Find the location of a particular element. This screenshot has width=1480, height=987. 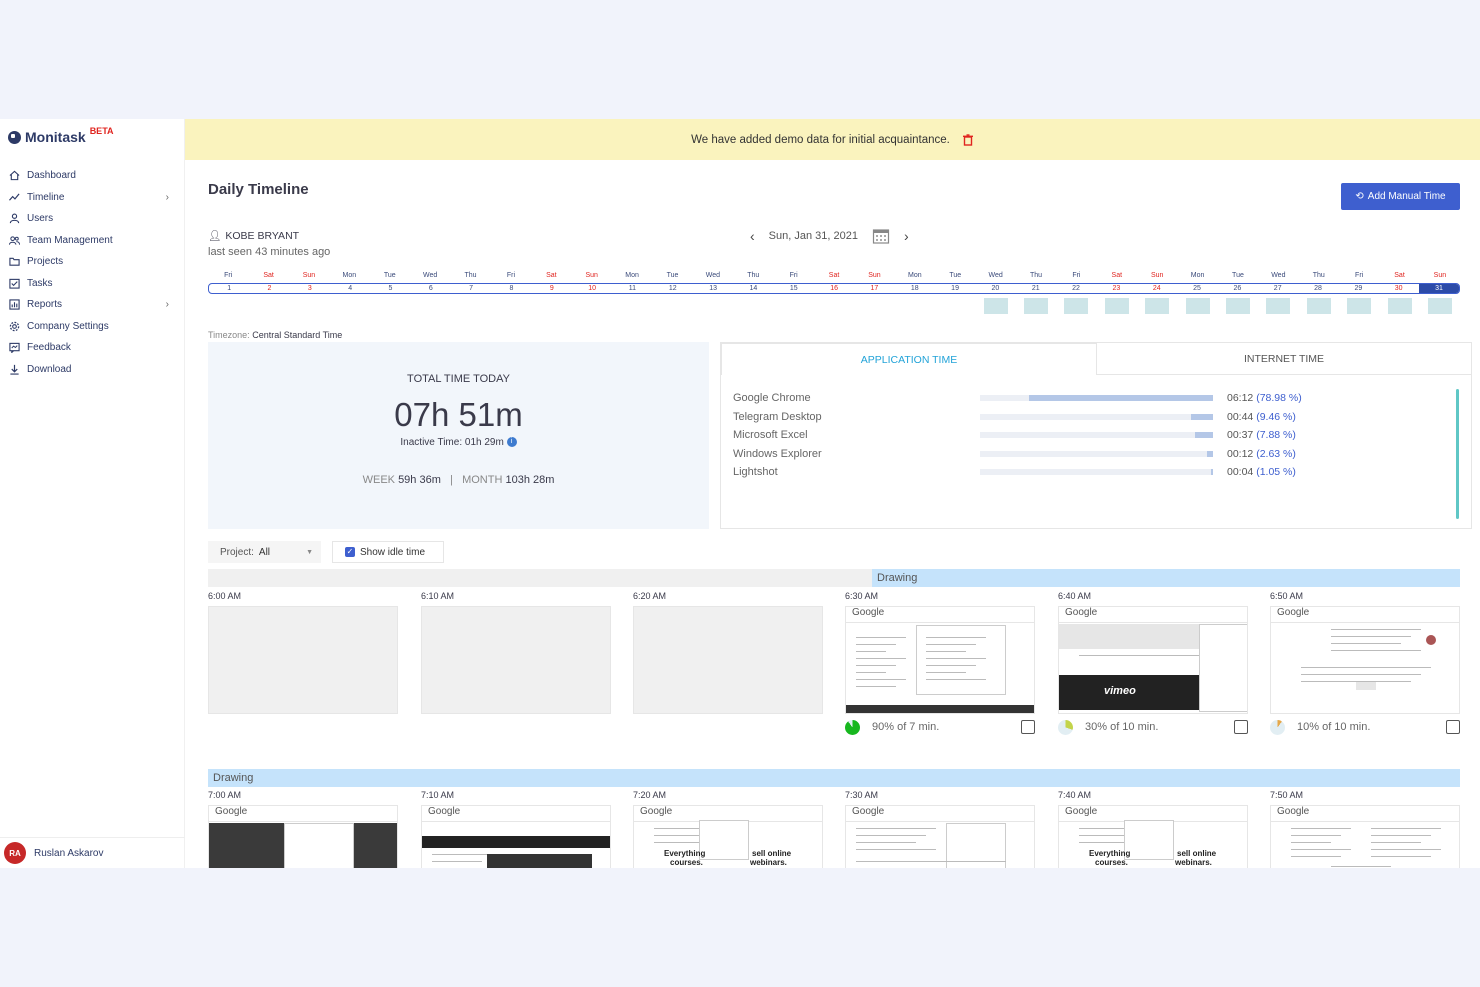

calendar-date: 14 is located at coordinates (753, 288).